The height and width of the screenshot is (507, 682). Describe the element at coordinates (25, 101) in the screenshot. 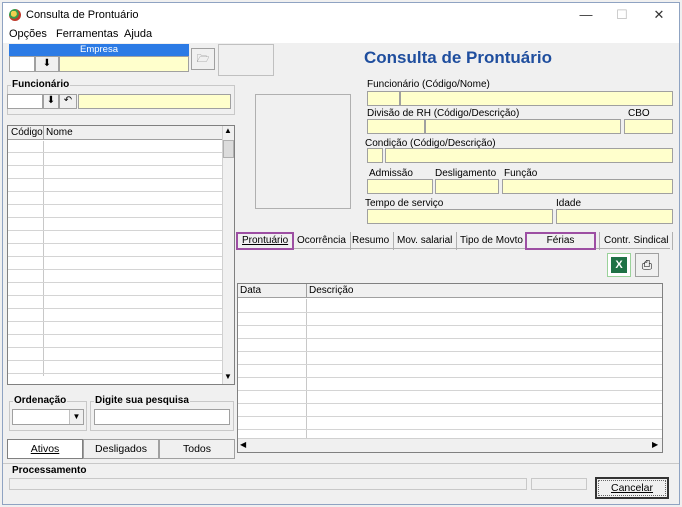

I see `funcionario-code-input` at that location.